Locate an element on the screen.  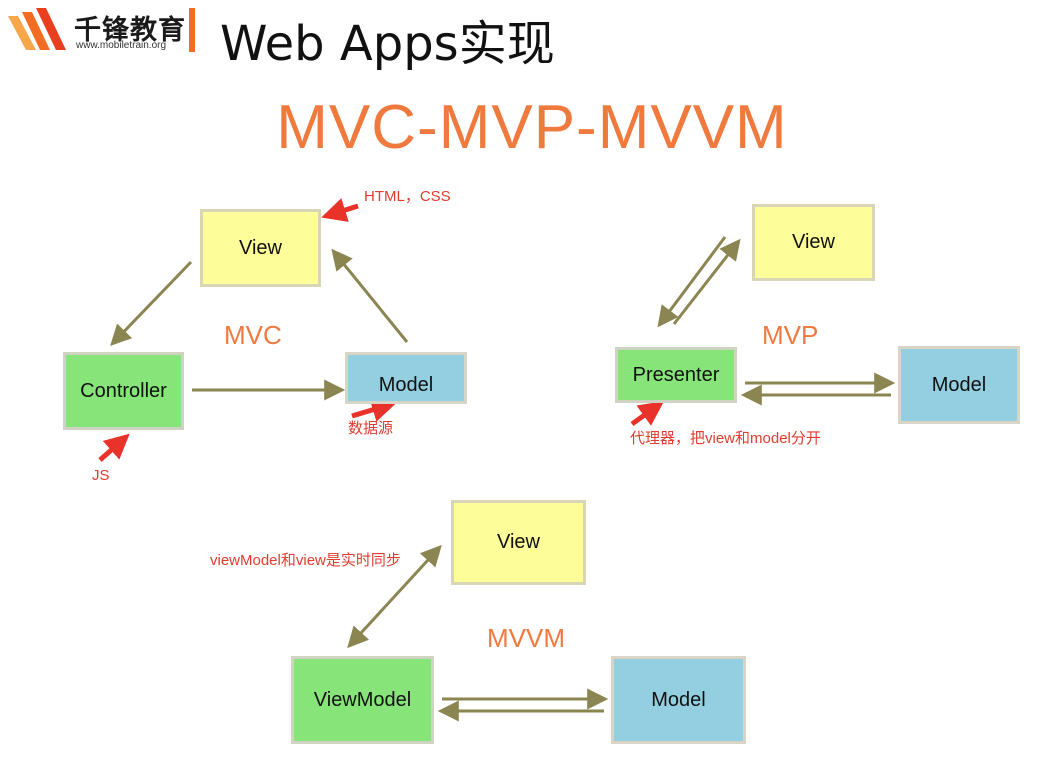
mvc-model-to-view-arrow is located at coordinates (370, 295).